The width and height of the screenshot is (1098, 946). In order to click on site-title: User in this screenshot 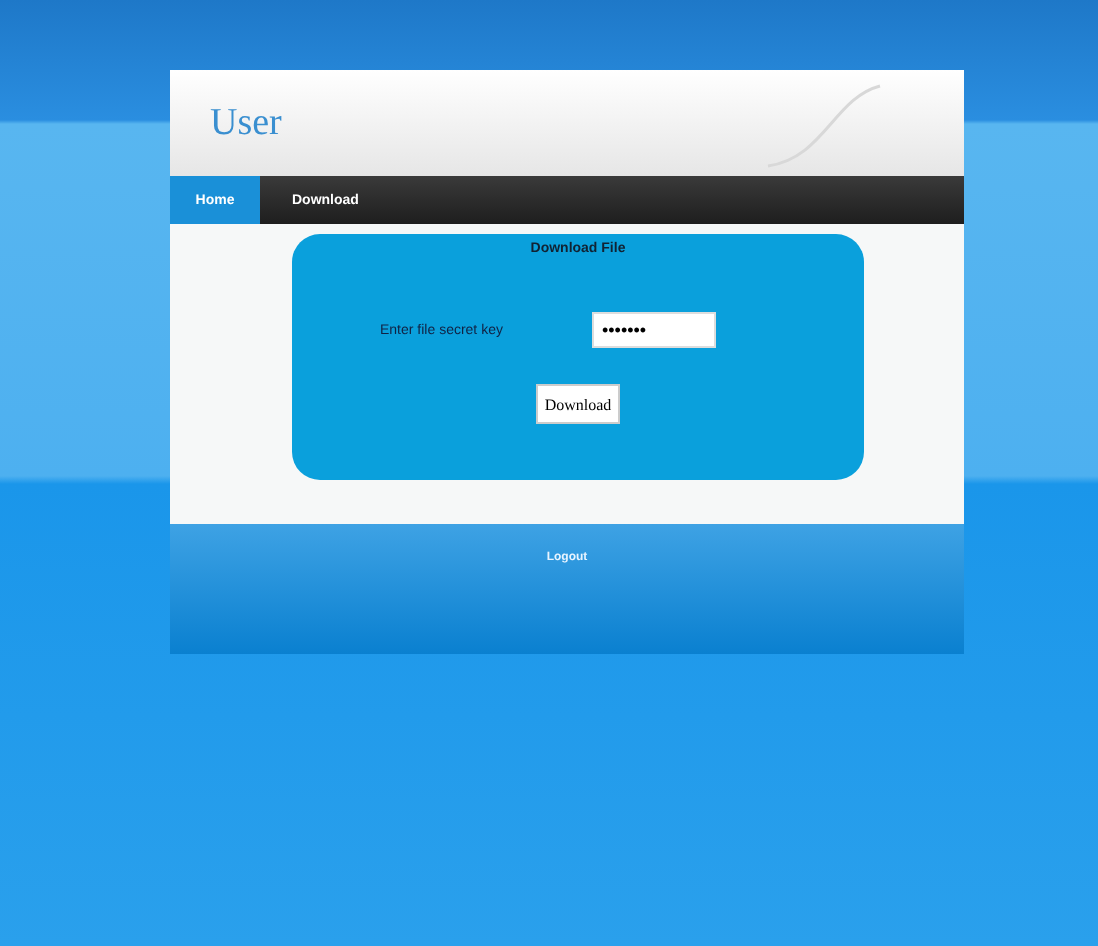, I will do `click(246, 123)`.